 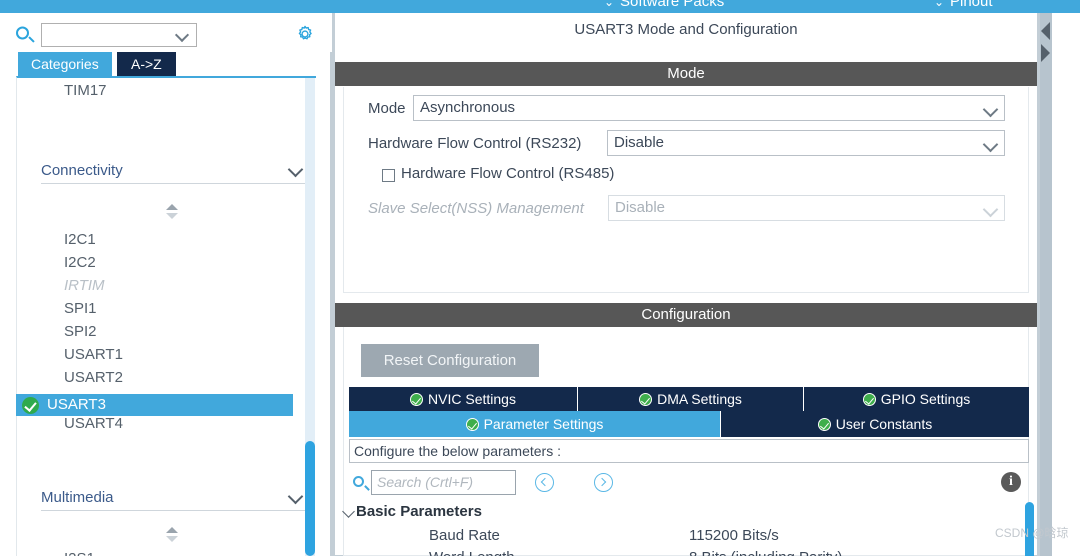 What do you see at coordinates (971, 5) in the screenshot?
I see `tab-pinout: Pinout` at bounding box center [971, 5].